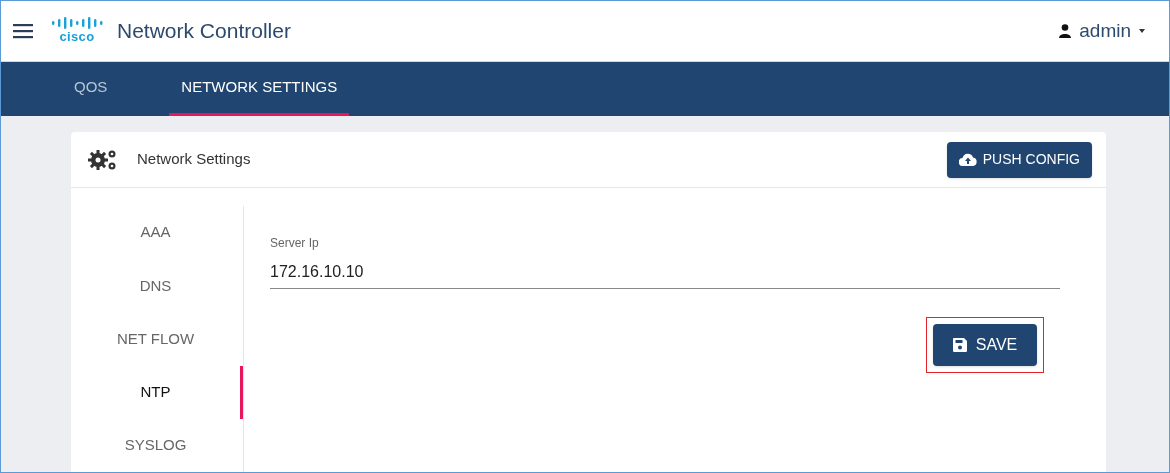 The image size is (1170, 473). I want to click on app-title: Network Controller, so click(204, 31).